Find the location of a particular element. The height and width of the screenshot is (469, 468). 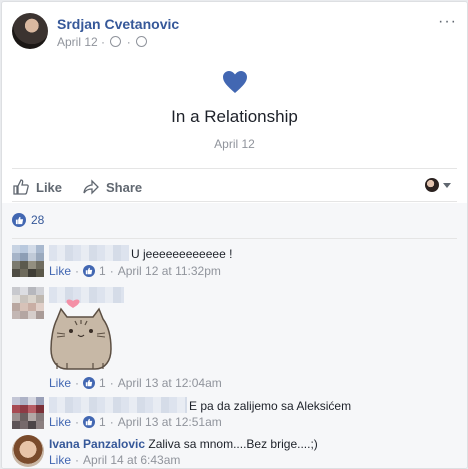

more-options-icon: ··· is located at coordinates (447, 22).